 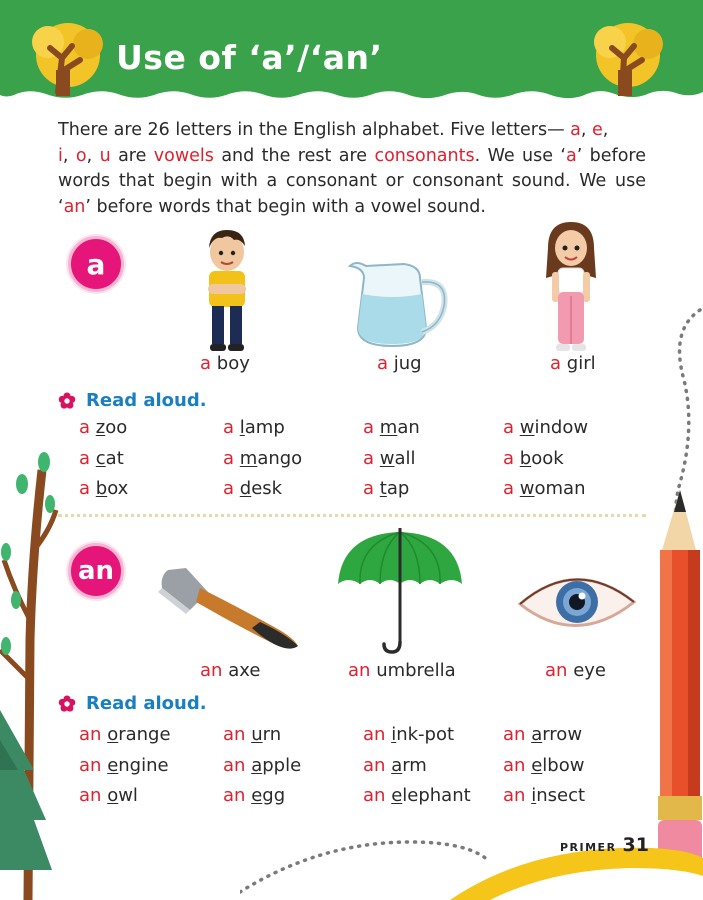 I want to click on badge-a: a, so click(x=96, y=264).